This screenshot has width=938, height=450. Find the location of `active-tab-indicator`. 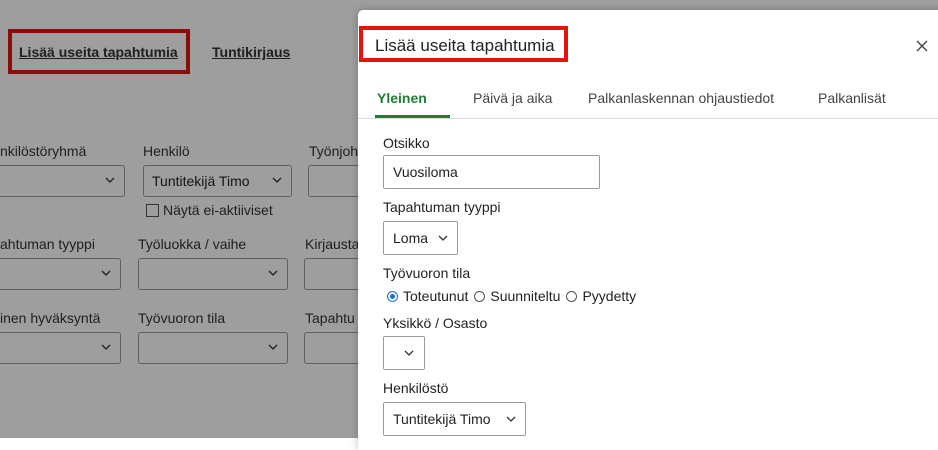

active-tab-indicator is located at coordinates (412, 116).